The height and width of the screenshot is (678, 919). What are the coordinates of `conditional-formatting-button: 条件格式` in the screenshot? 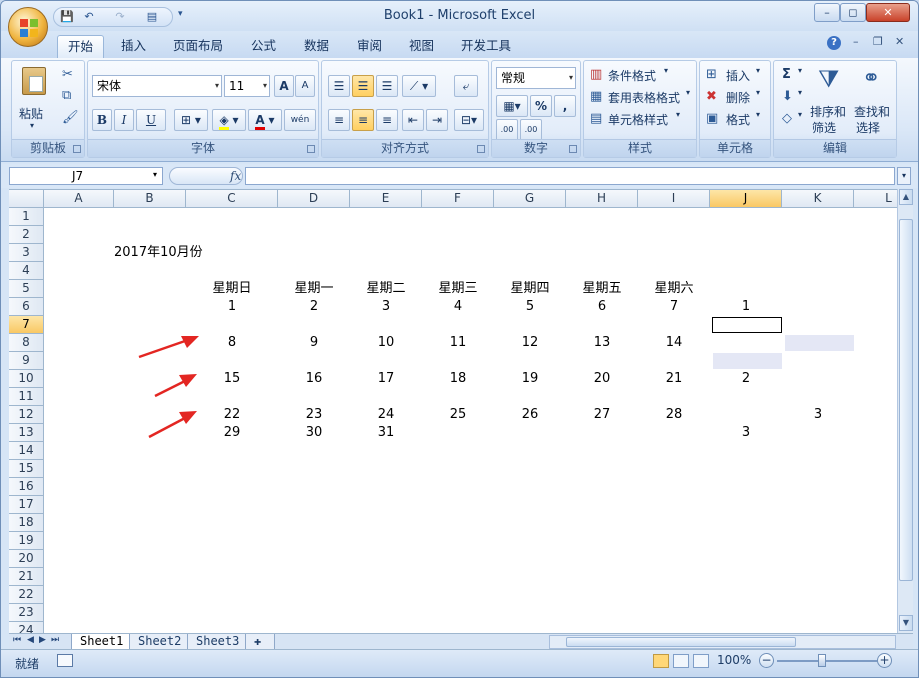 It's located at (632, 75).